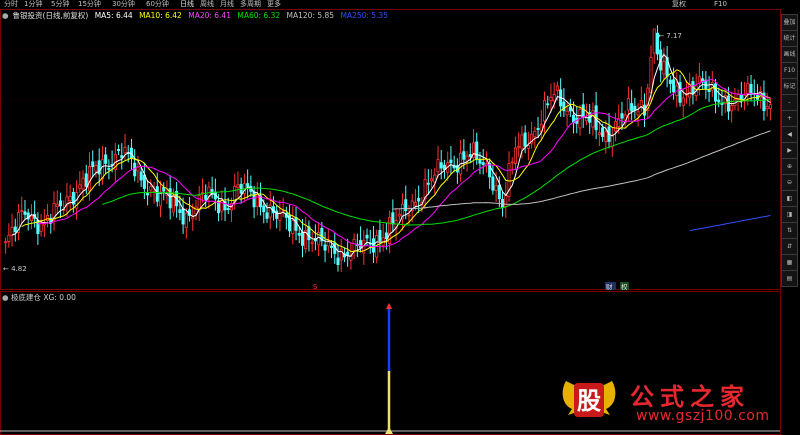  I want to click on right-panel-button-15: ▦, so click(789, 262).